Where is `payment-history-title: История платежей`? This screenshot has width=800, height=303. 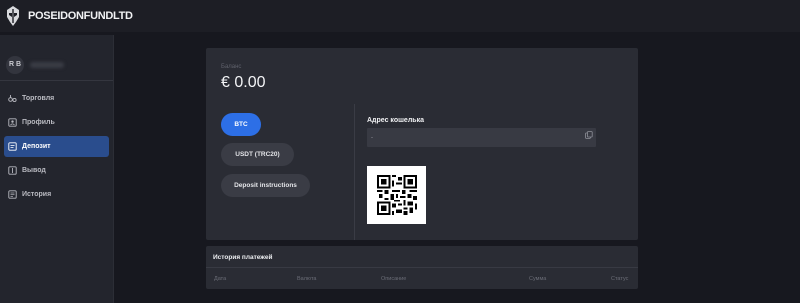
payment-history-title: История платежей is located at coordinates (243, 257).